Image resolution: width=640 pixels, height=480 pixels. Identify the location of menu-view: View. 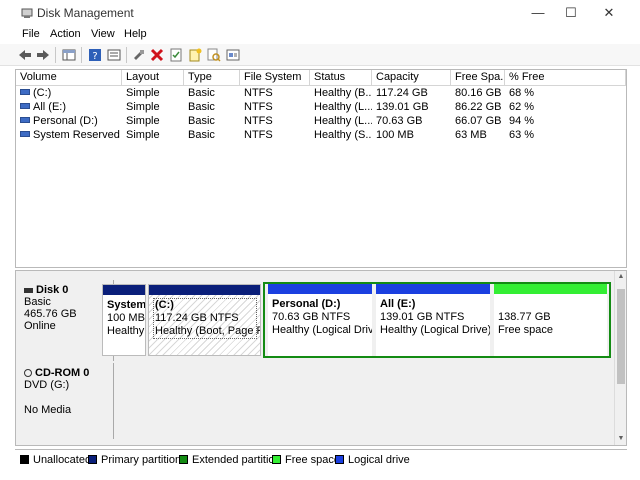
(103, 34).